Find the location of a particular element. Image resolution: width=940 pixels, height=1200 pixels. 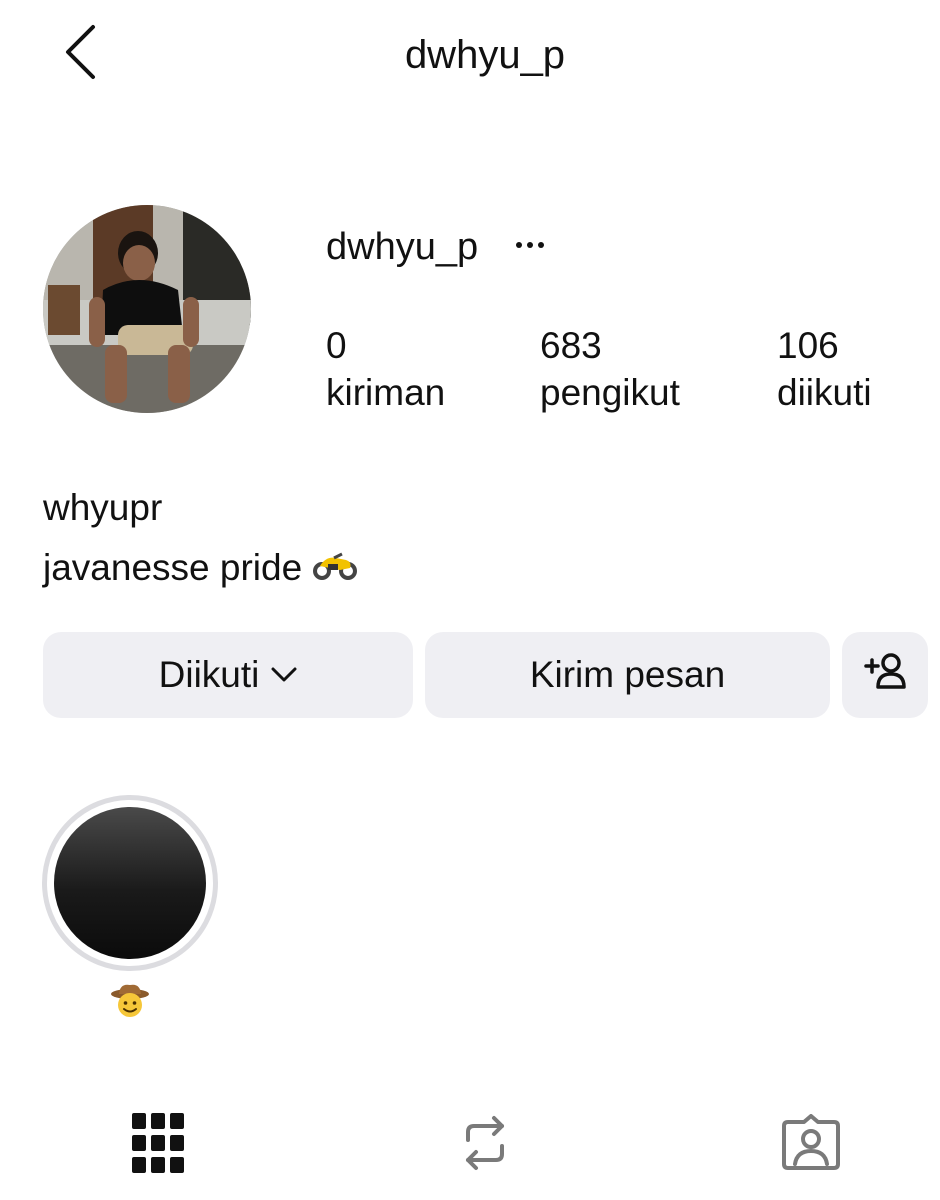

following-button-label: Diikuti is located at coordinates (209, 674).